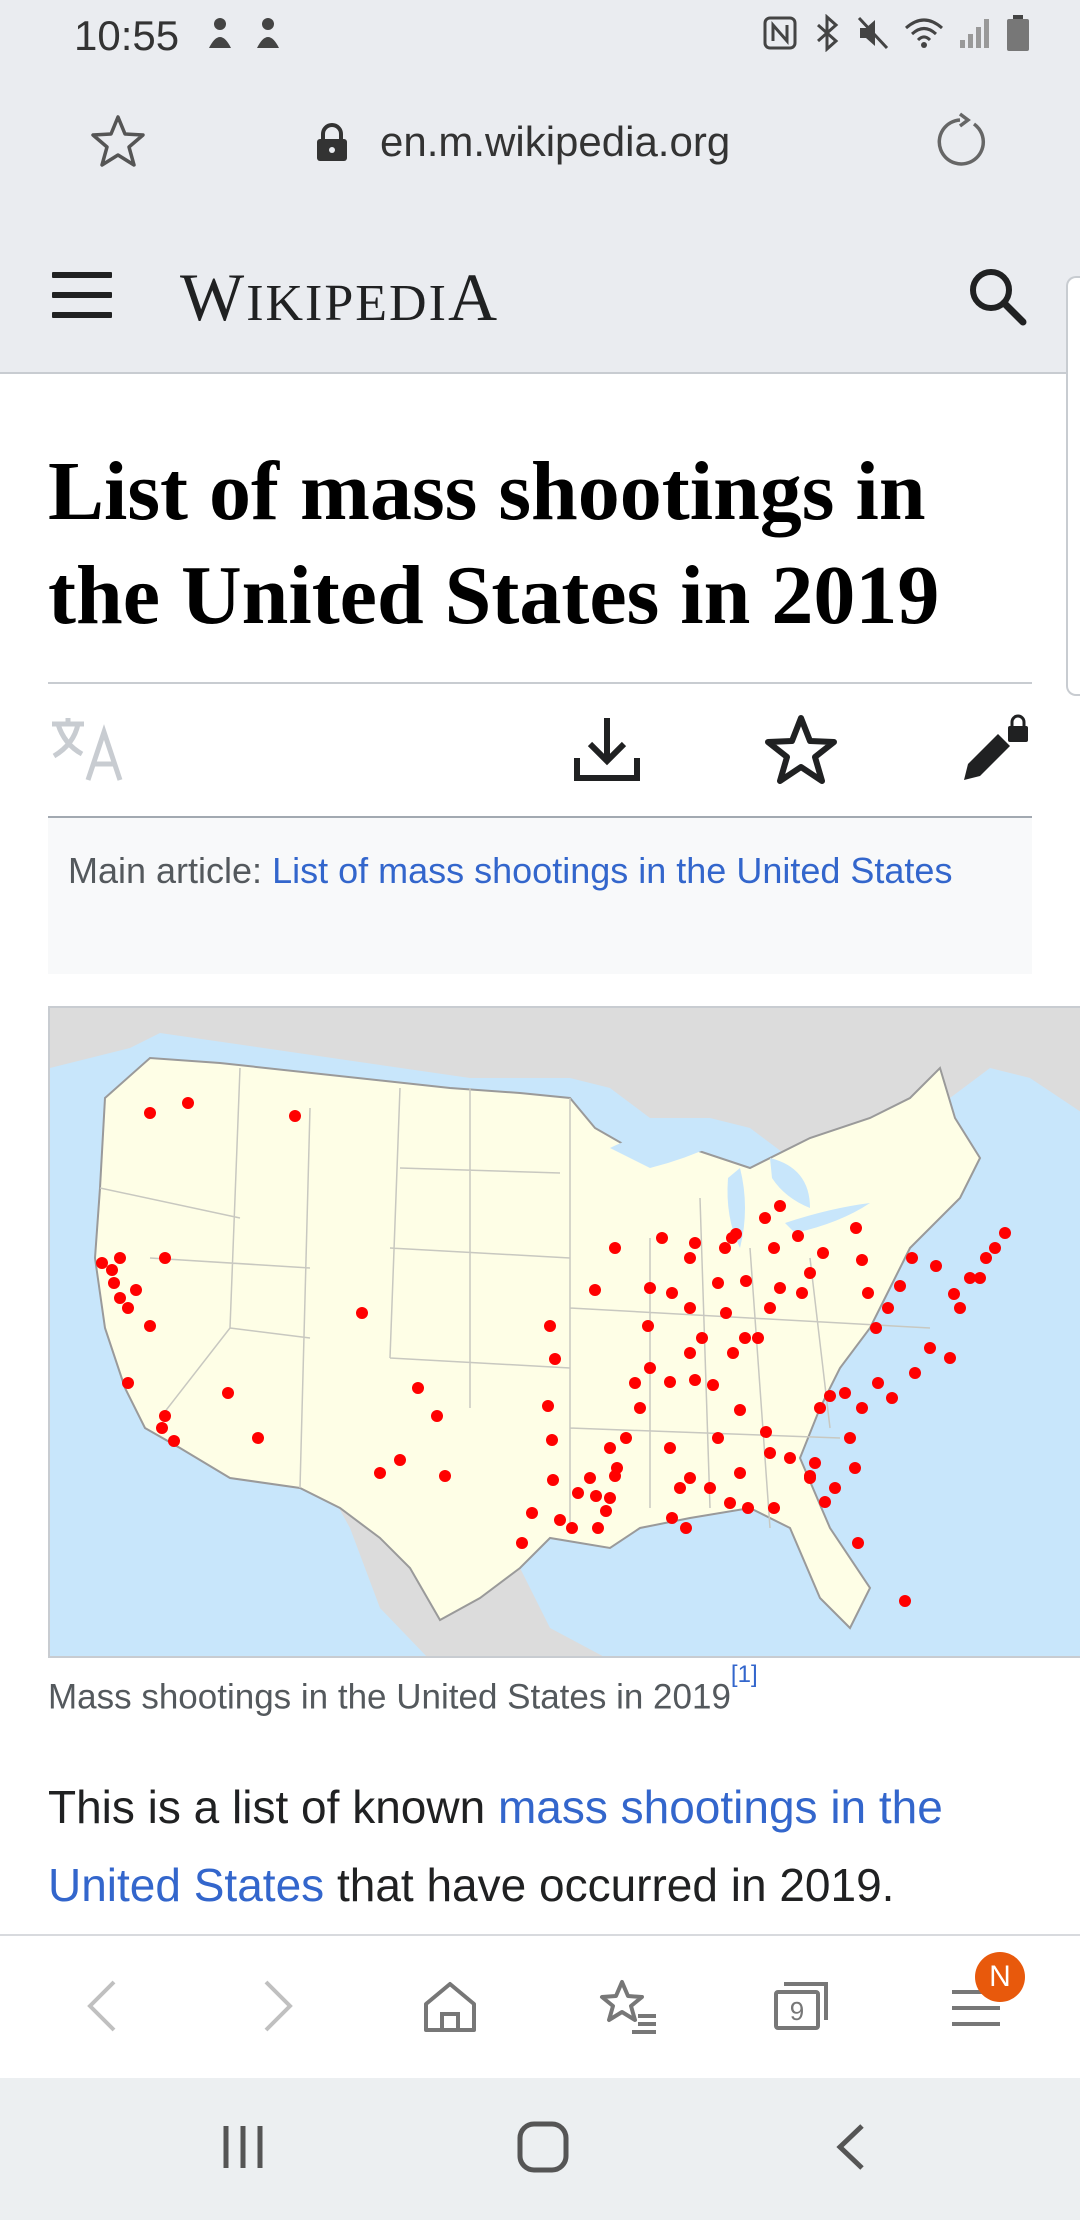 The image size is (1080, 2220). I want to click on wifi-icon, so click(924, 33).